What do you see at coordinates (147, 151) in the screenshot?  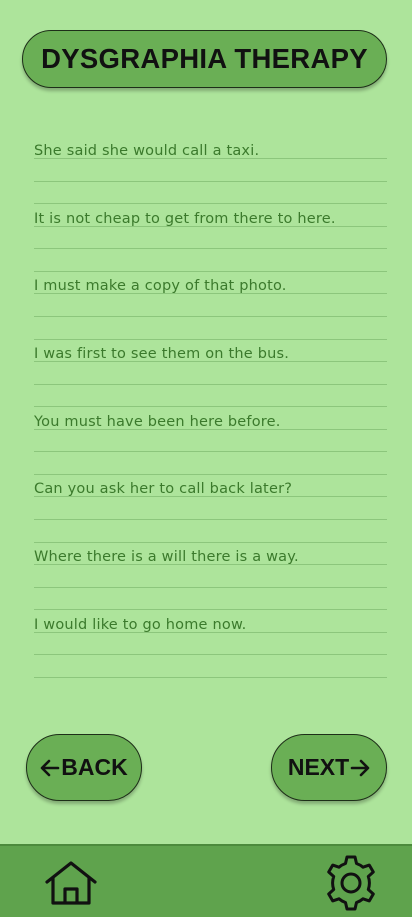 I see `sentence-text: She said she would call a taxi.` at bounding box center [147, 151].